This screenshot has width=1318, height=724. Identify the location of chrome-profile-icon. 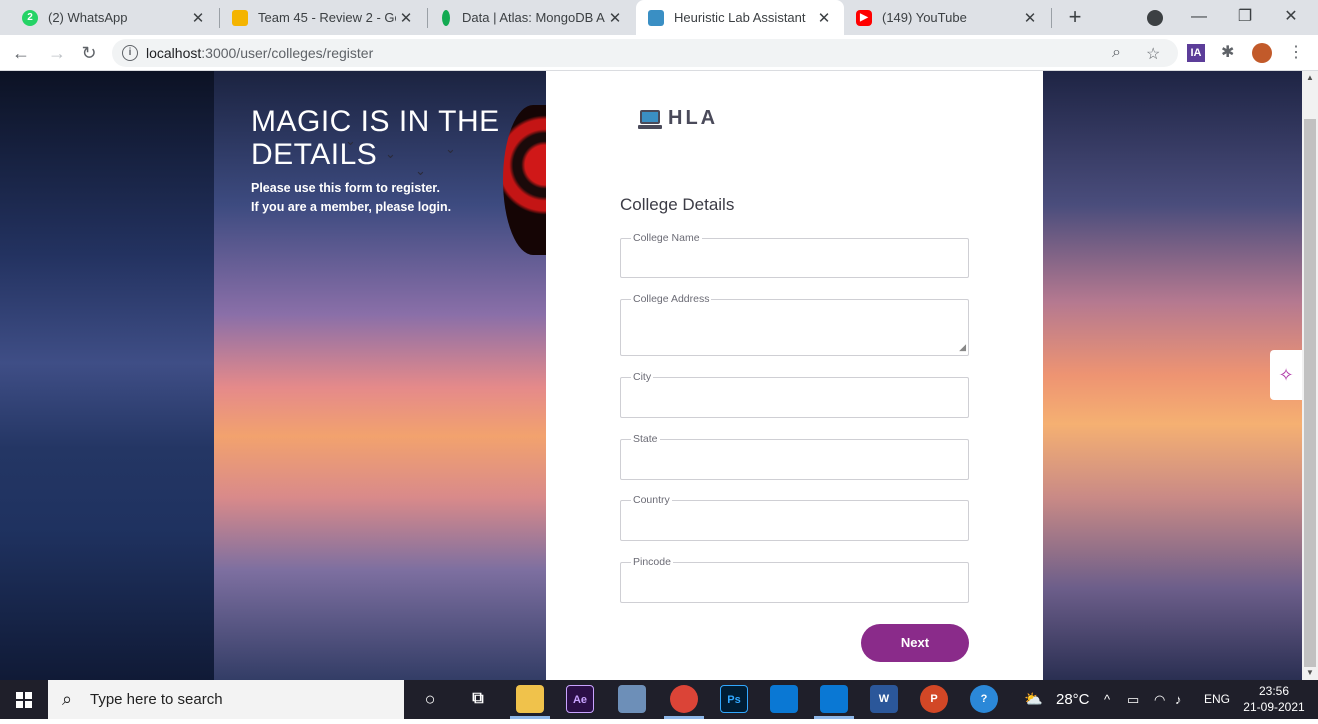
(1155, 18).